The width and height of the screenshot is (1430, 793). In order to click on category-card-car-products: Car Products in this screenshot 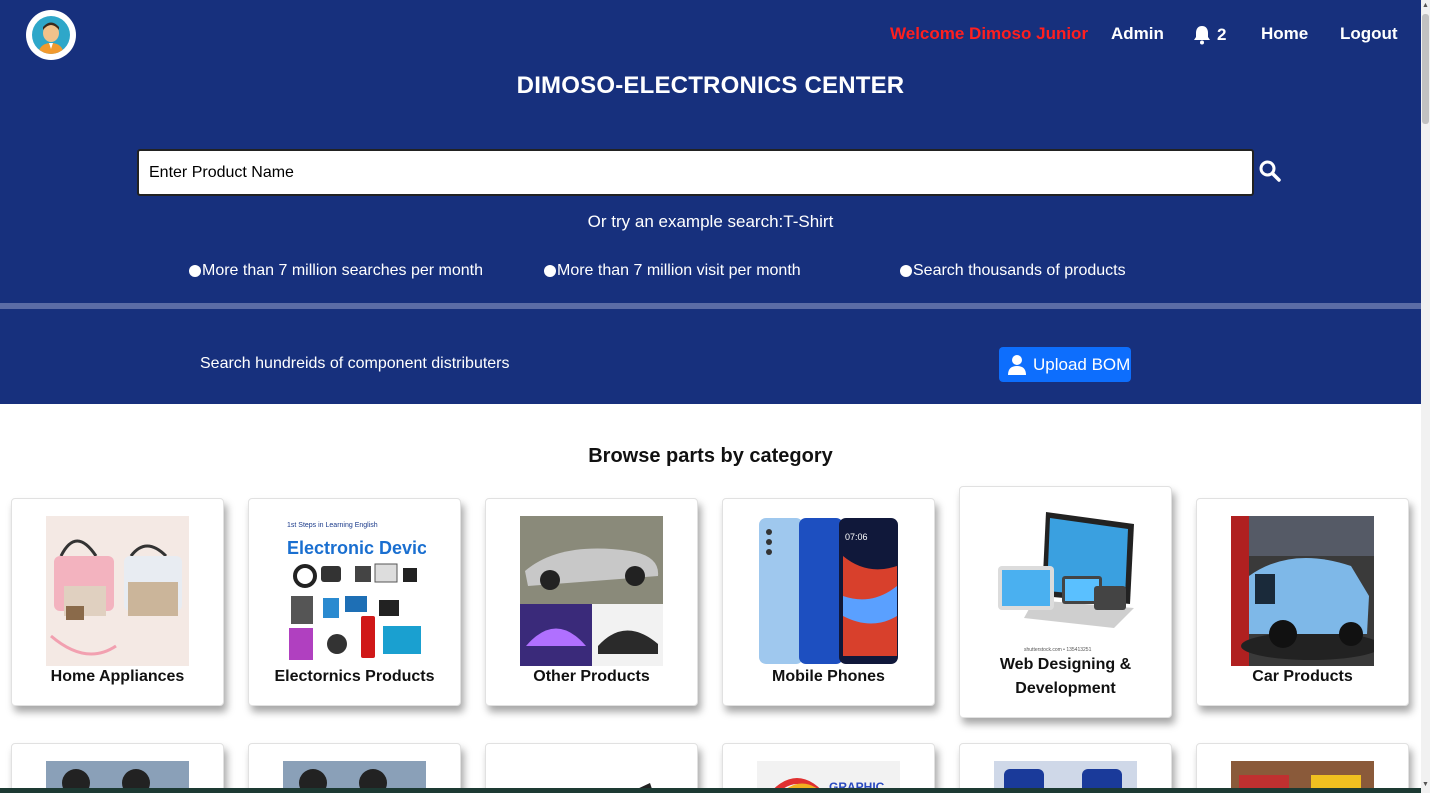, I will do `click(1302, 602)`.